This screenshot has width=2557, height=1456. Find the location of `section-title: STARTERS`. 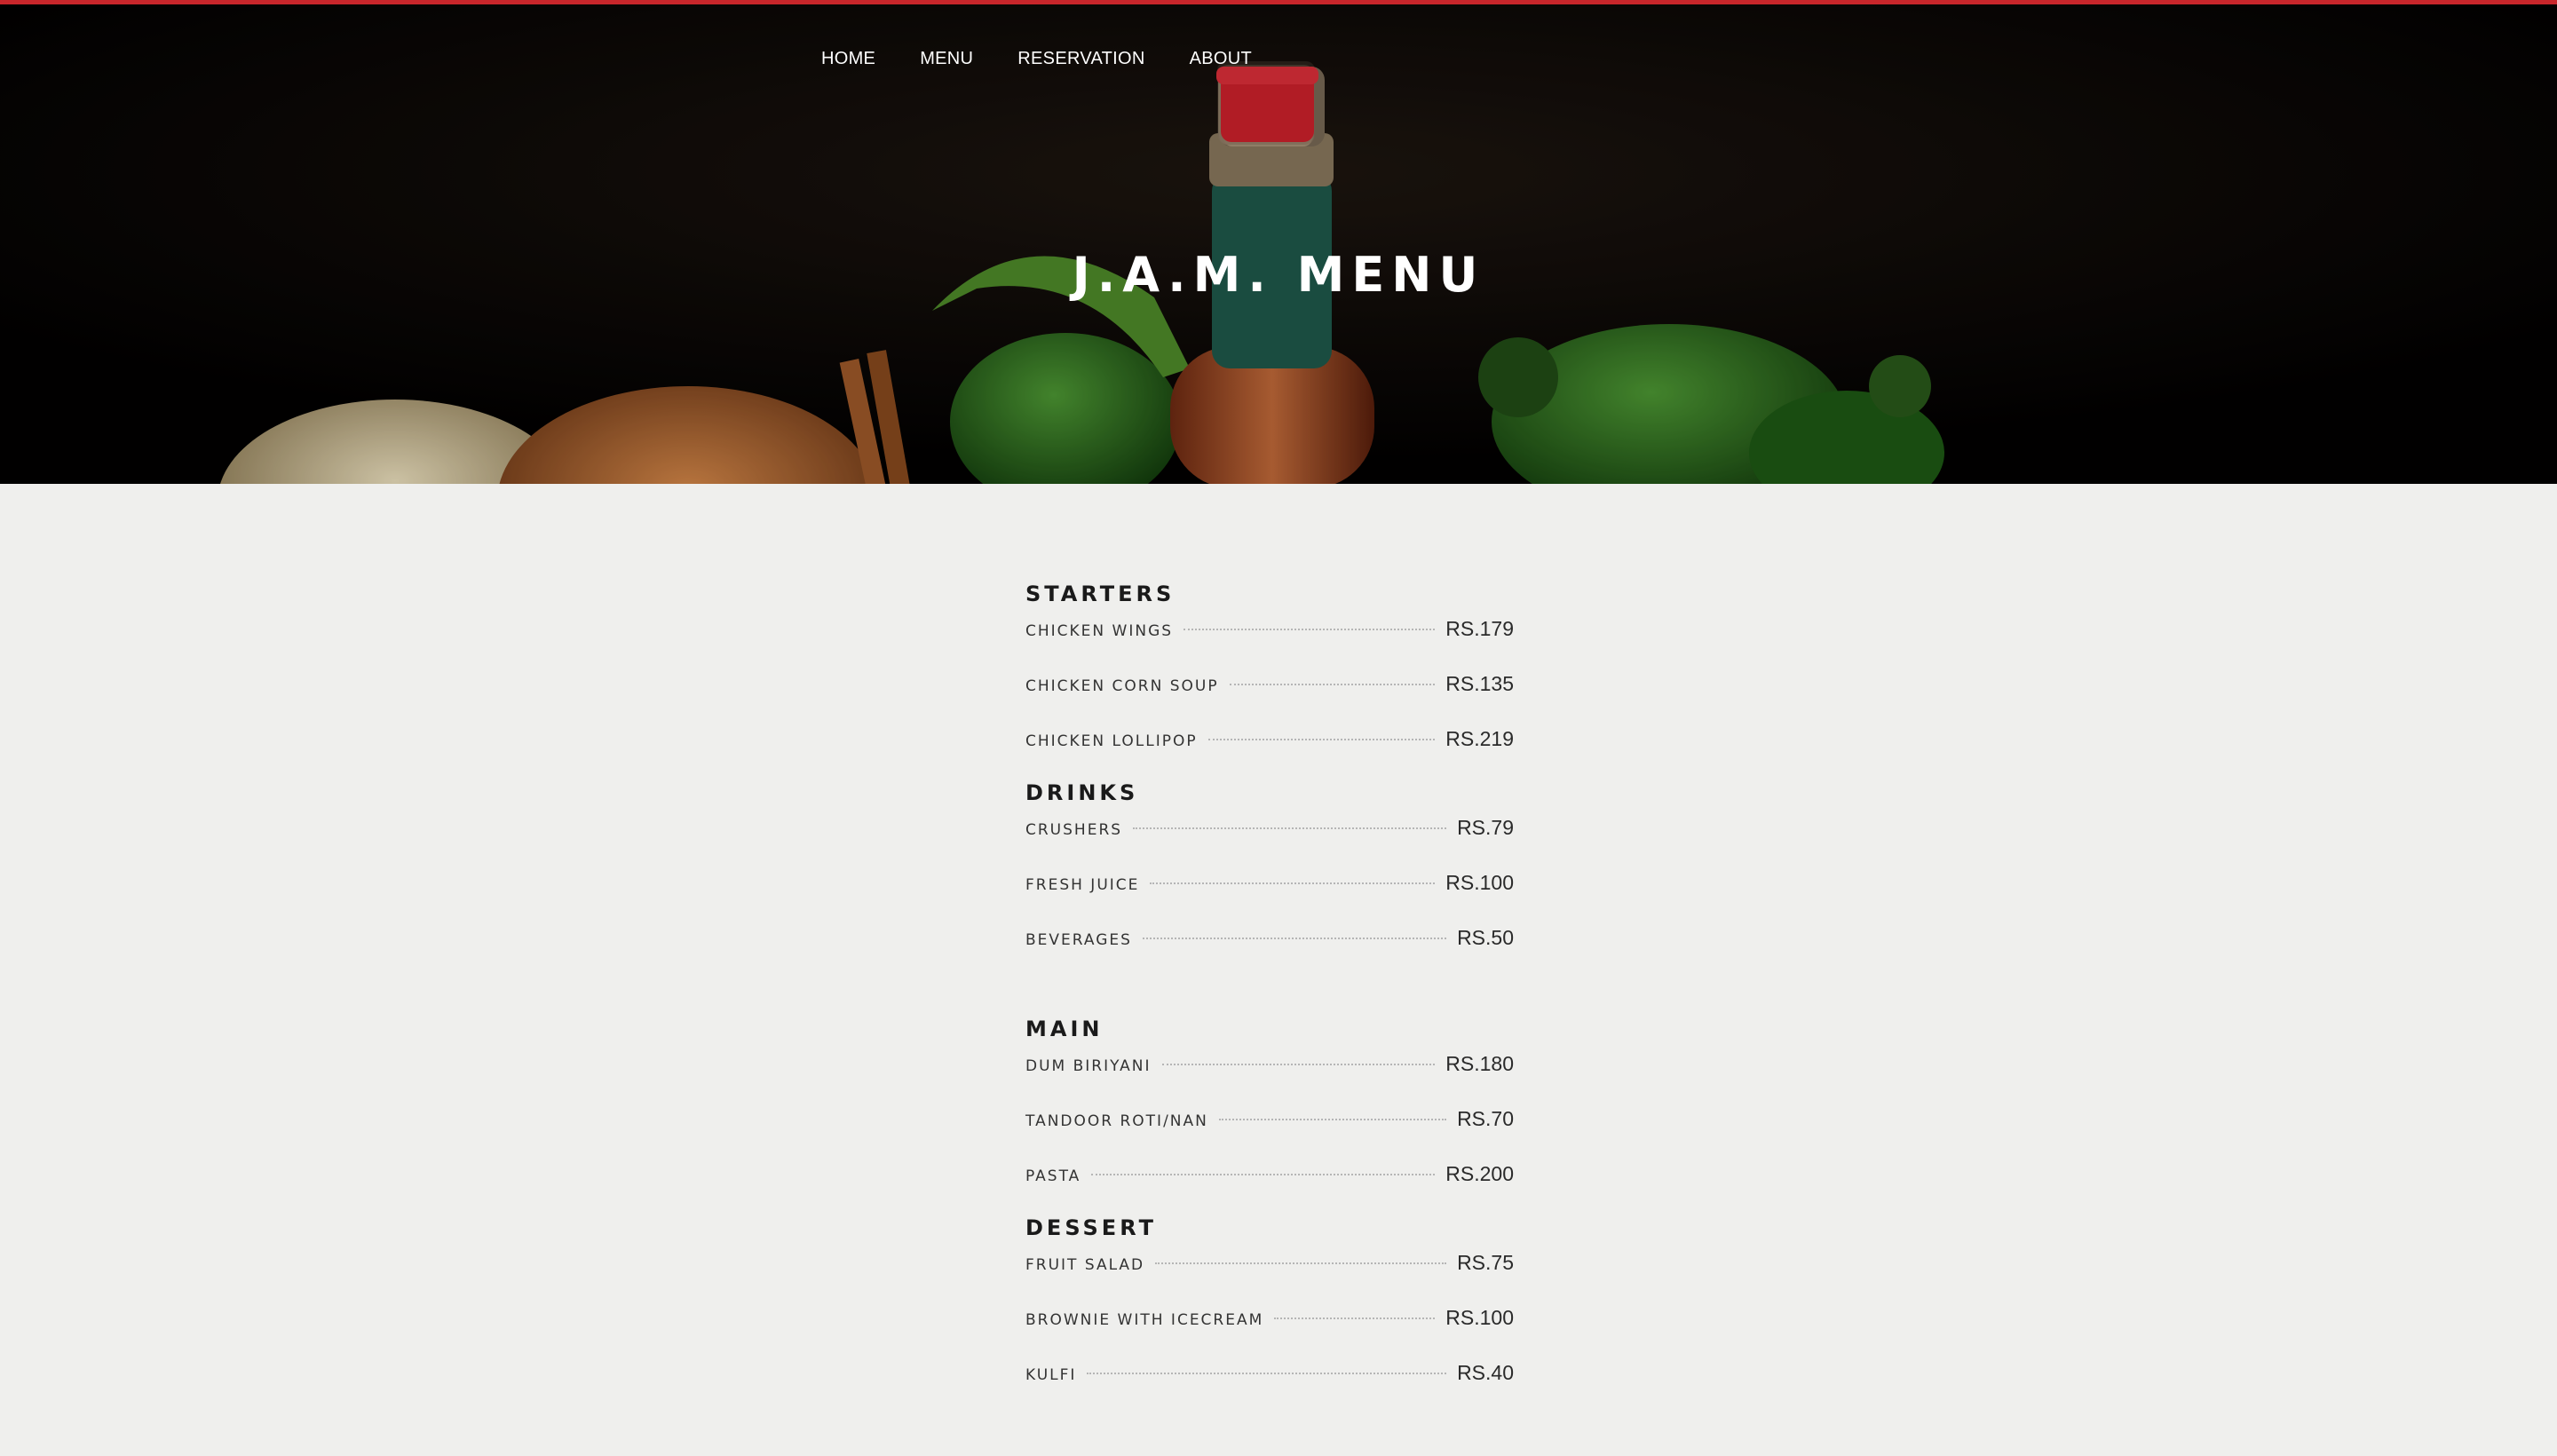

section-title: STARTERS is located at coordinates (1100, 594).